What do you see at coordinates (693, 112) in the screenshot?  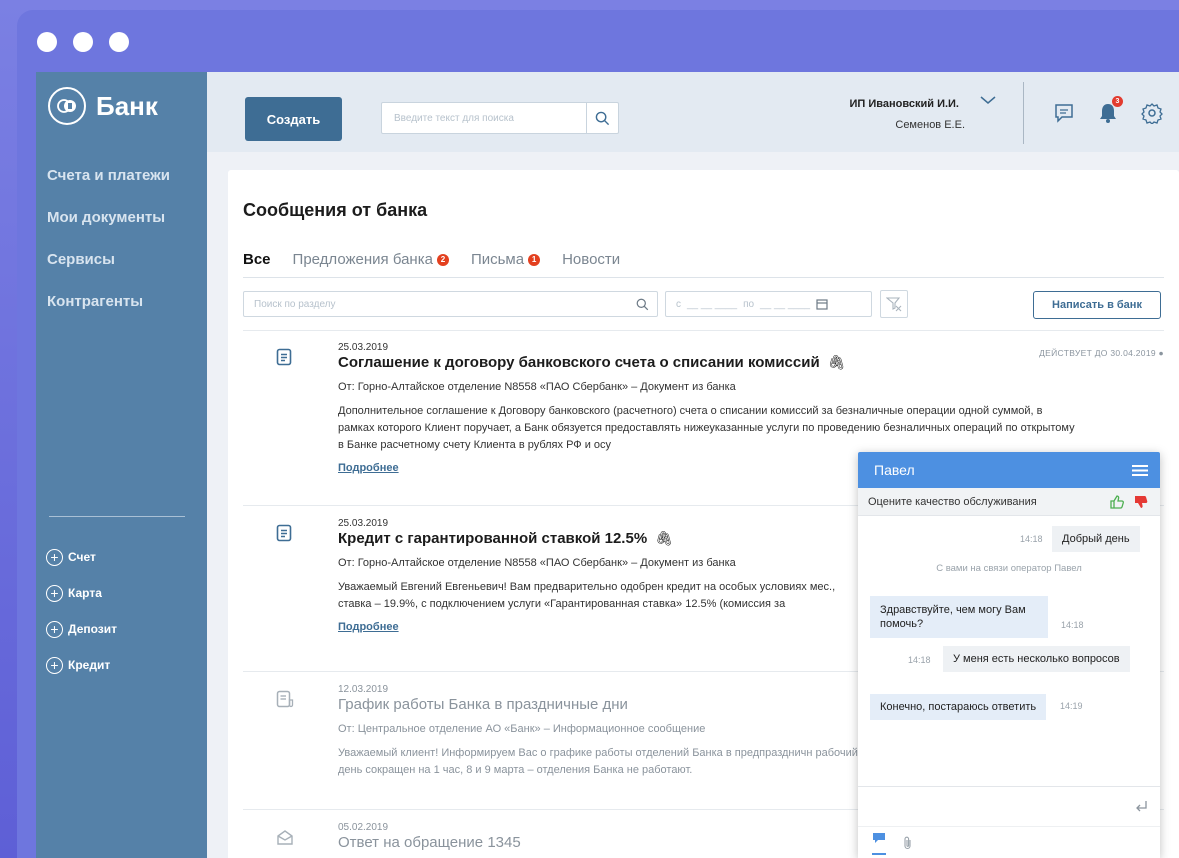 I see `top-header: Создать ИП Ивановский И.И. Семенов Е.Е.` at bounding box center [693, 112].